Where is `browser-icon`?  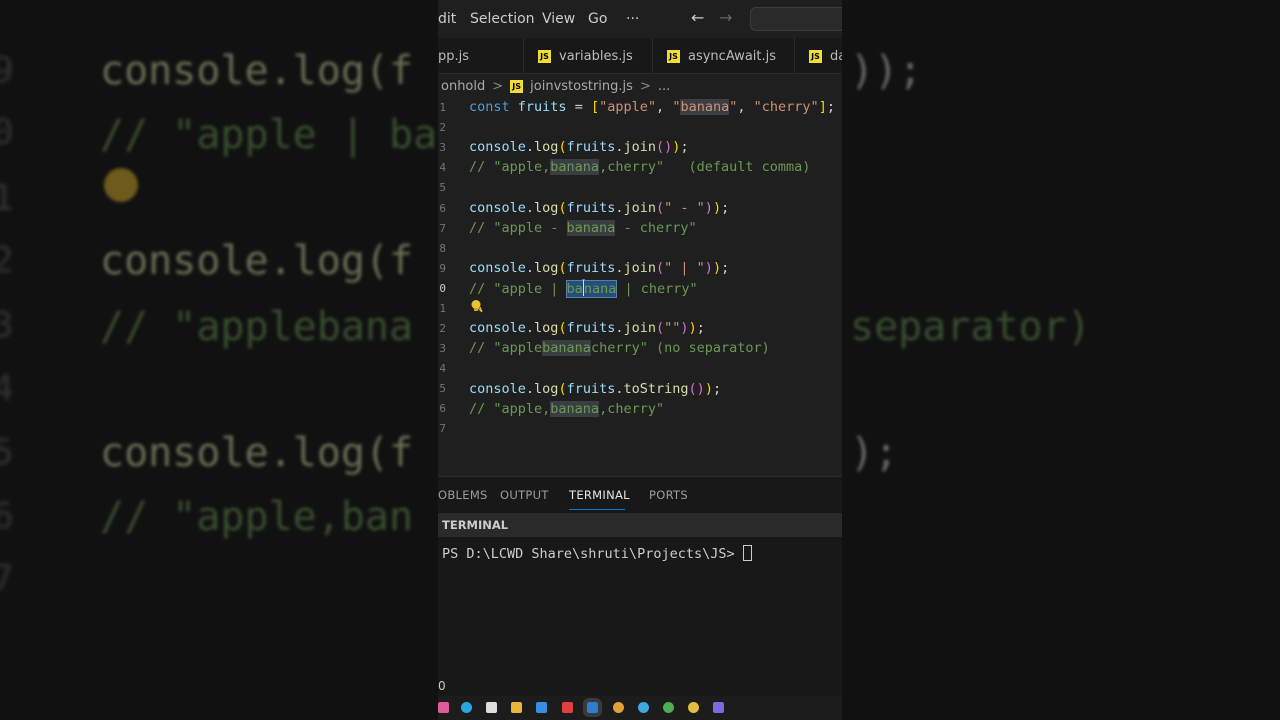
browser-icon is located at coordinates (643, 707).